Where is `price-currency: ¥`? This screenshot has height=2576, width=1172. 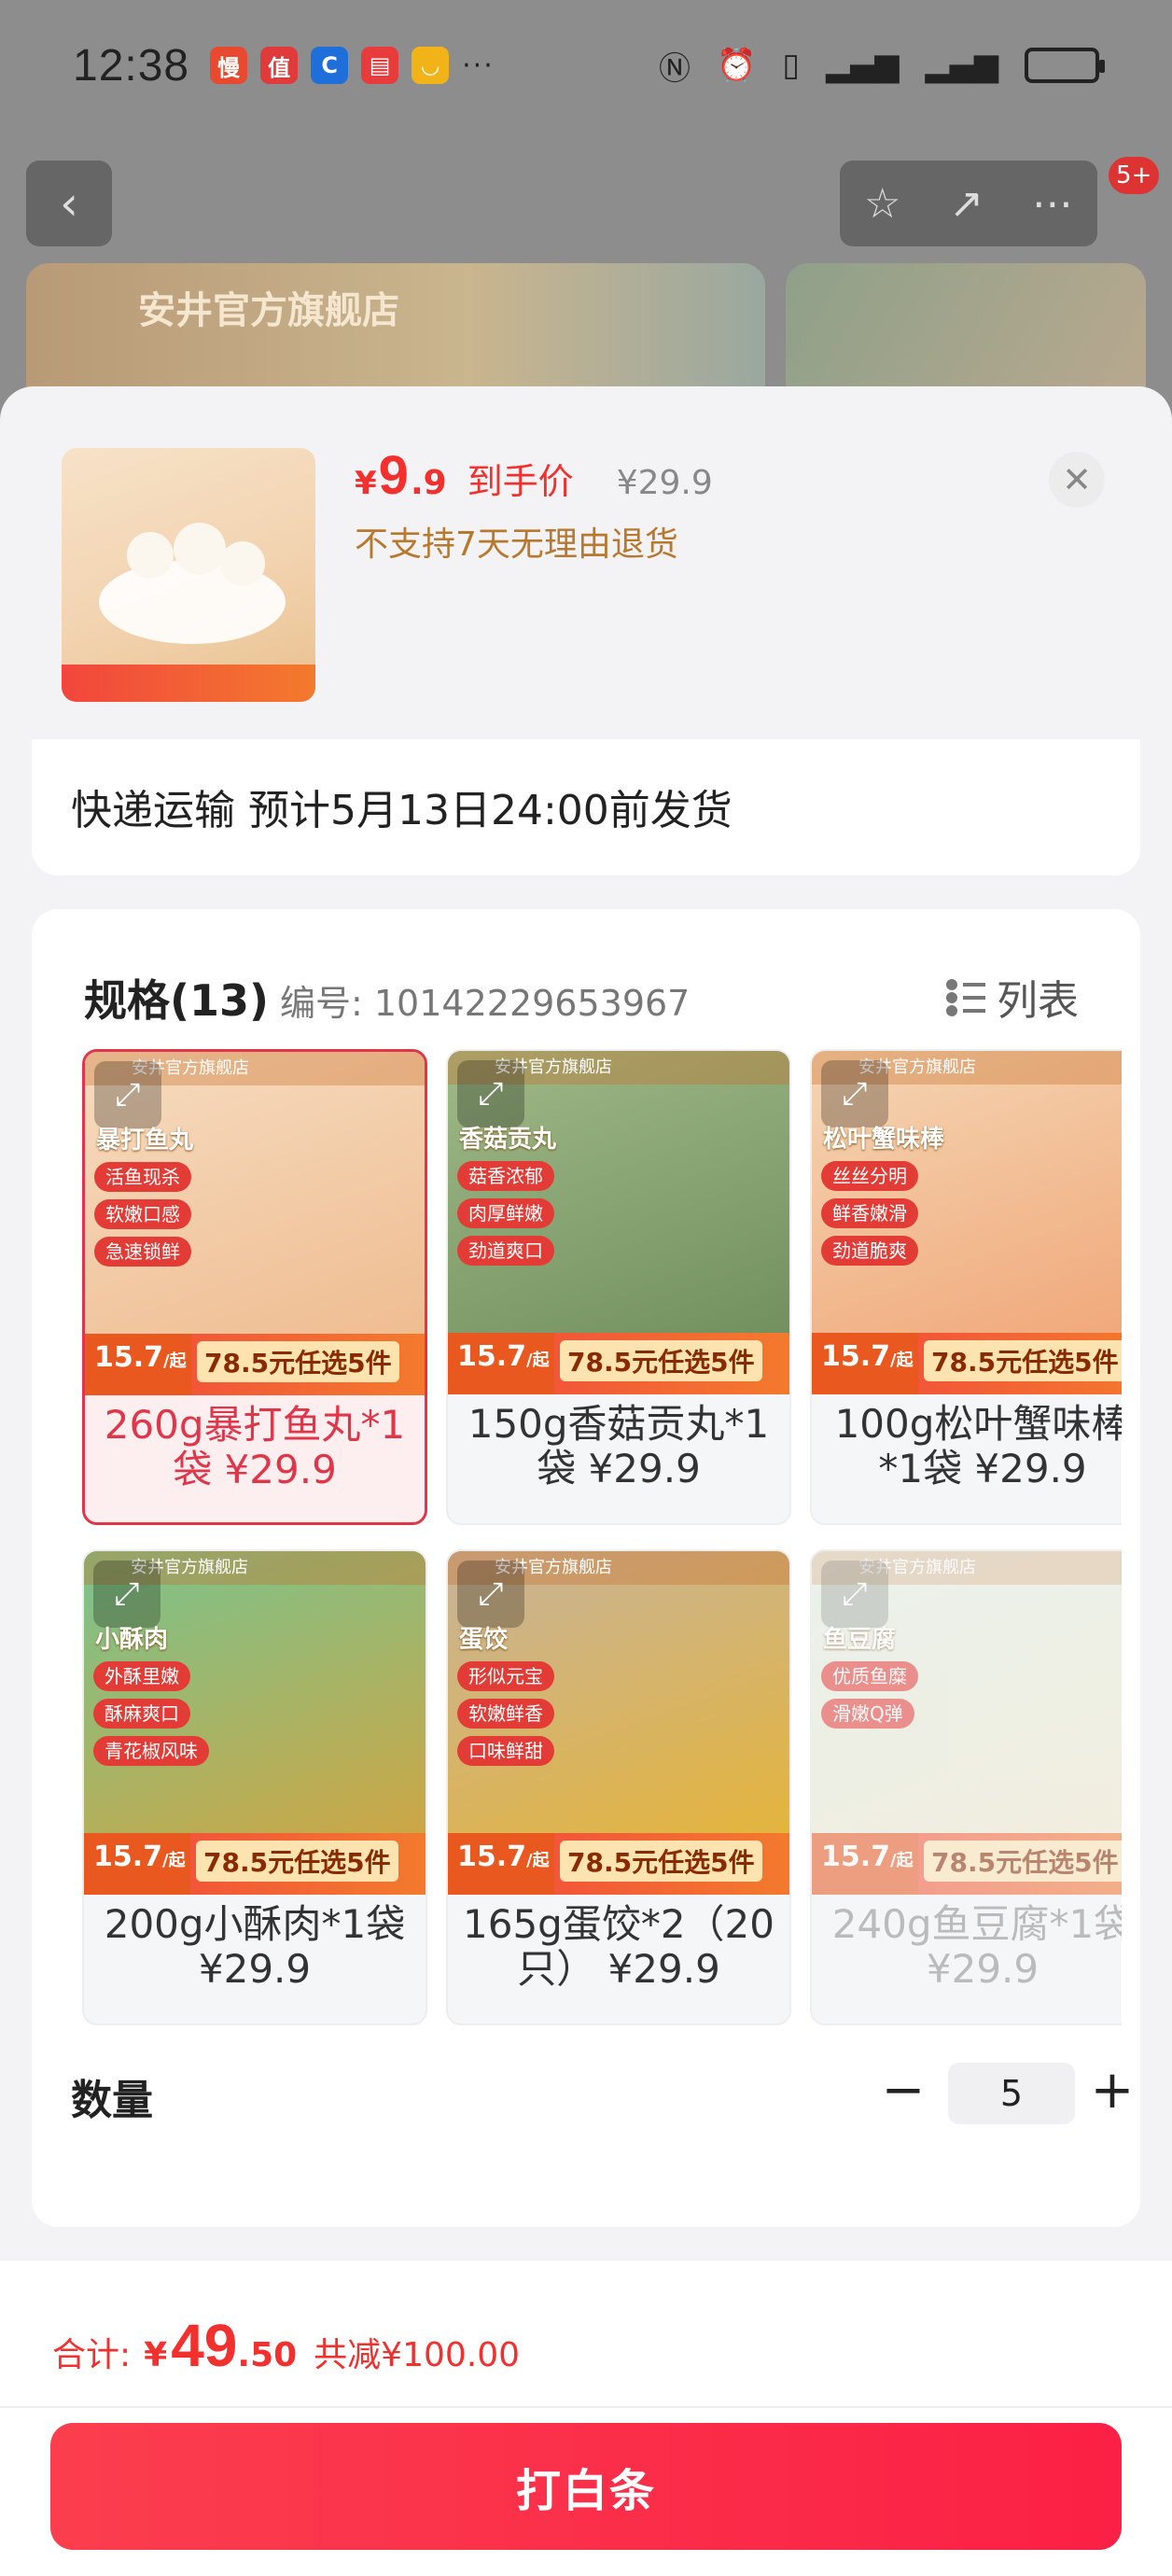
price-currency: ¥ is located at coordinates (366, 483).